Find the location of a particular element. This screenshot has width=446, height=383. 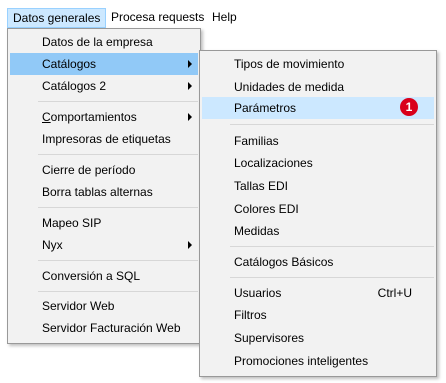

submenu-item-filtros: Filtros is located at coordinates (318, 315).